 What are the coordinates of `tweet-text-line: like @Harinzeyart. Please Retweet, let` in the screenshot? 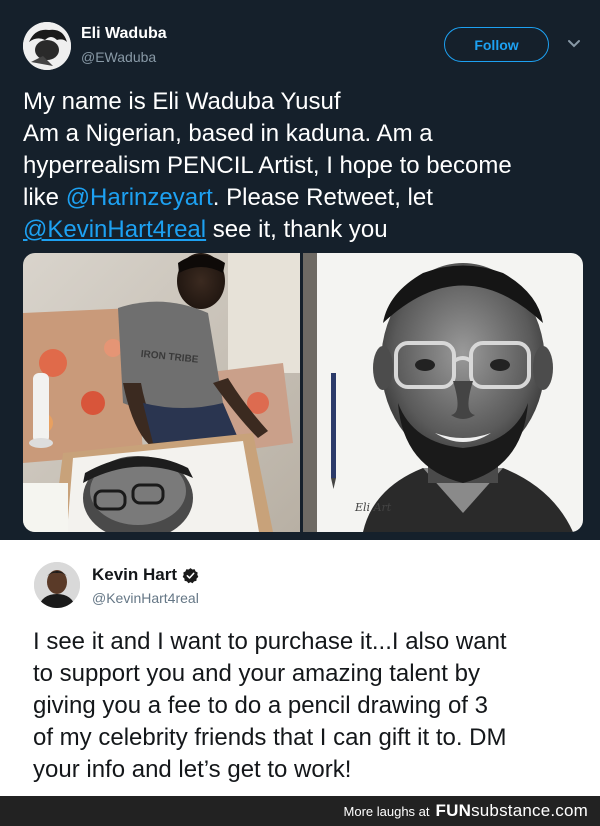 It's located at (303, 198).